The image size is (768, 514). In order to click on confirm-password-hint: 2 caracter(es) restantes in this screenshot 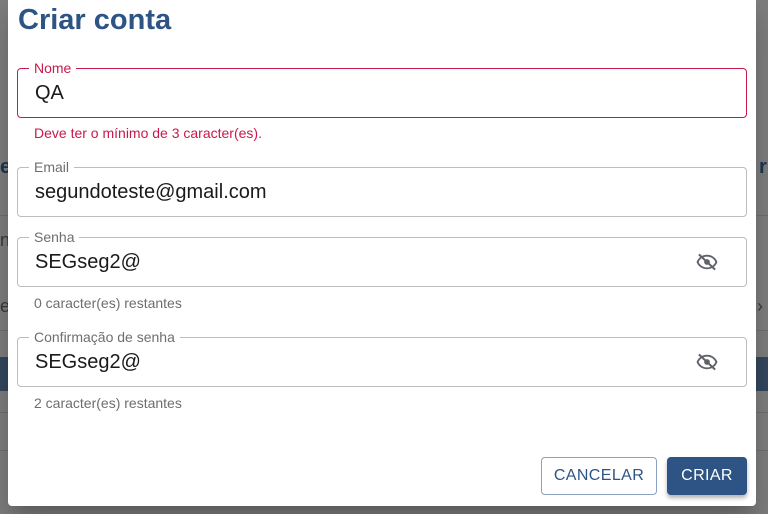, I will do `click(108, 403)`.